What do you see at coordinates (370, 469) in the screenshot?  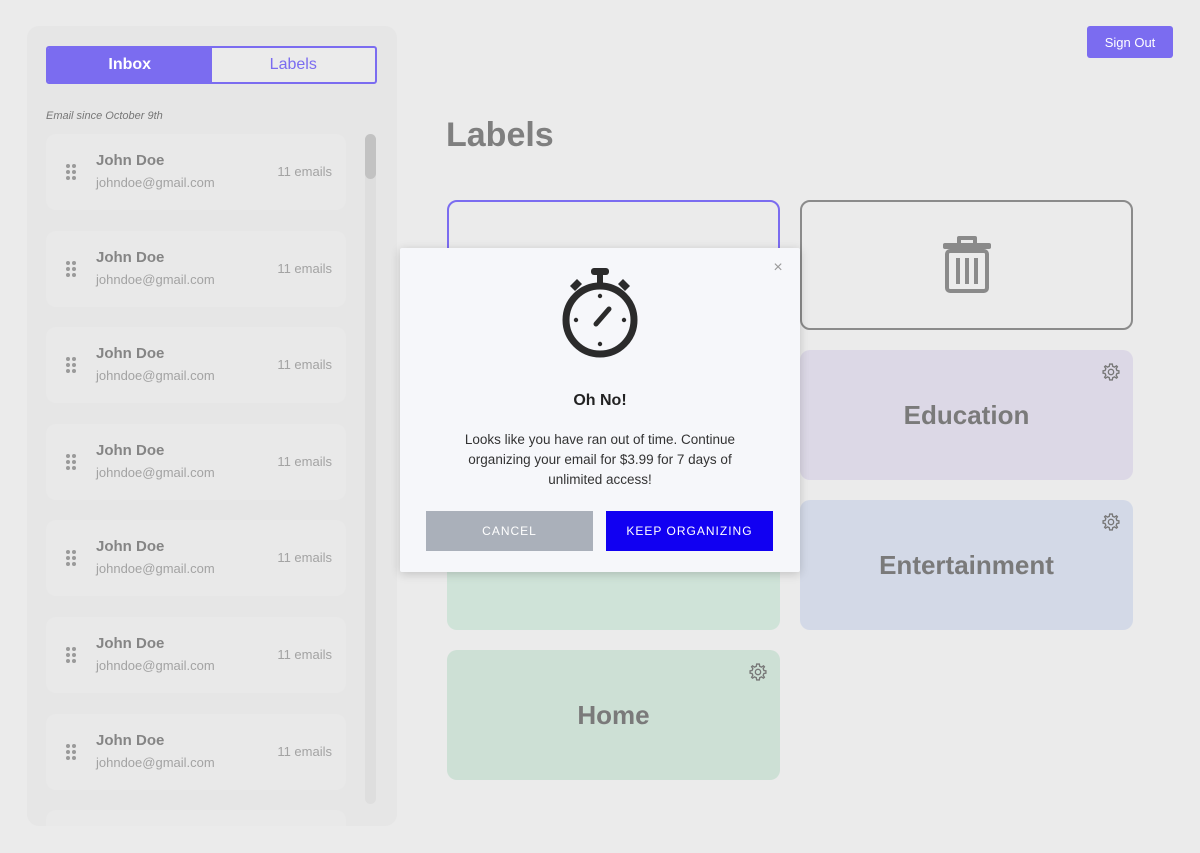 I see `scrollbar-track` at bounding box center [370, 469].